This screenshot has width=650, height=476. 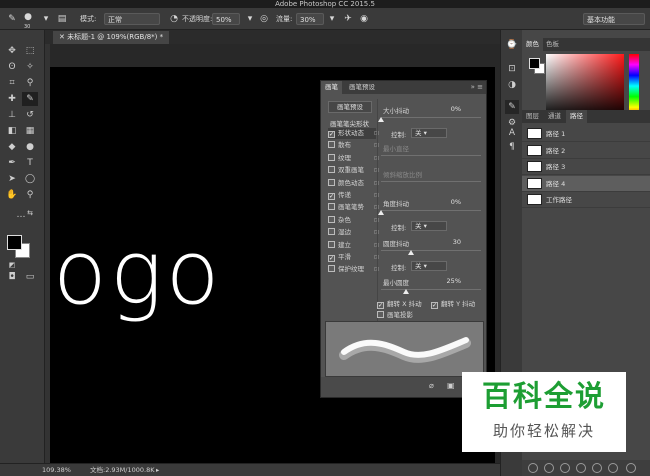 What do you see at coordinates (353, 170) in the screenshot?
I see `brush-setting-item: 双重画笔⊡` at bounding box center [353, 170].